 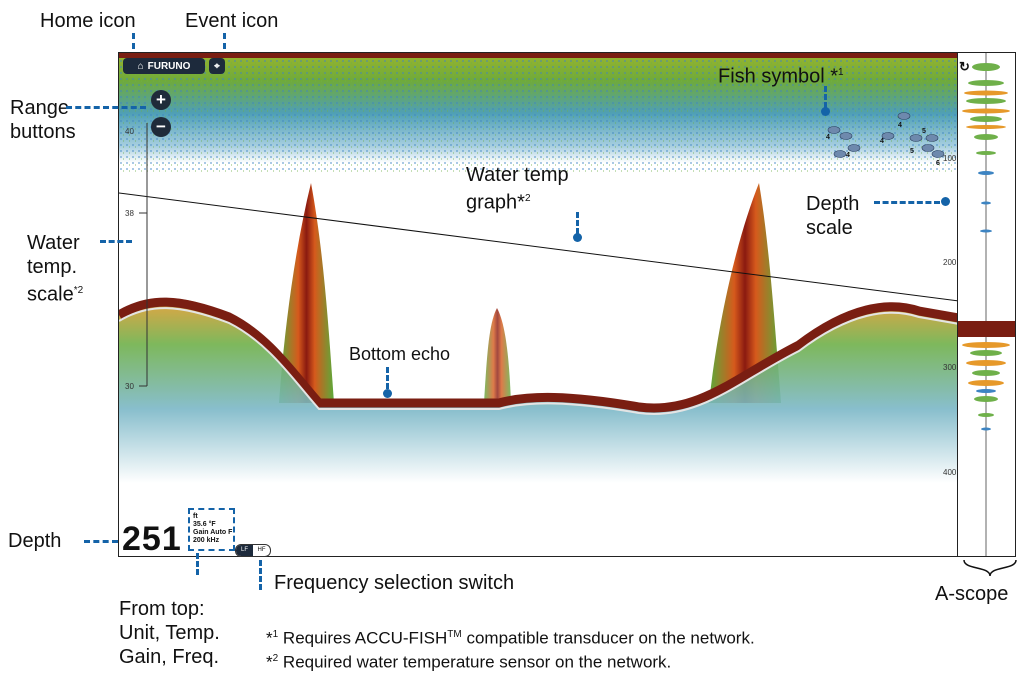 What do you see at coordinates (35, 541) in the screenshot?
I see `callout-depth: Depth` at bounding box center [35, 541].